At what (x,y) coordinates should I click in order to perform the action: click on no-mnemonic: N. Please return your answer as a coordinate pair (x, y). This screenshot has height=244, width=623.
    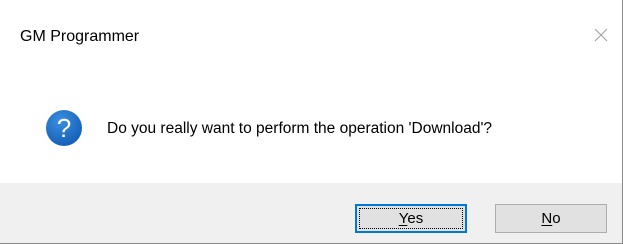
    Looking at the image, I should click on (547, 218).